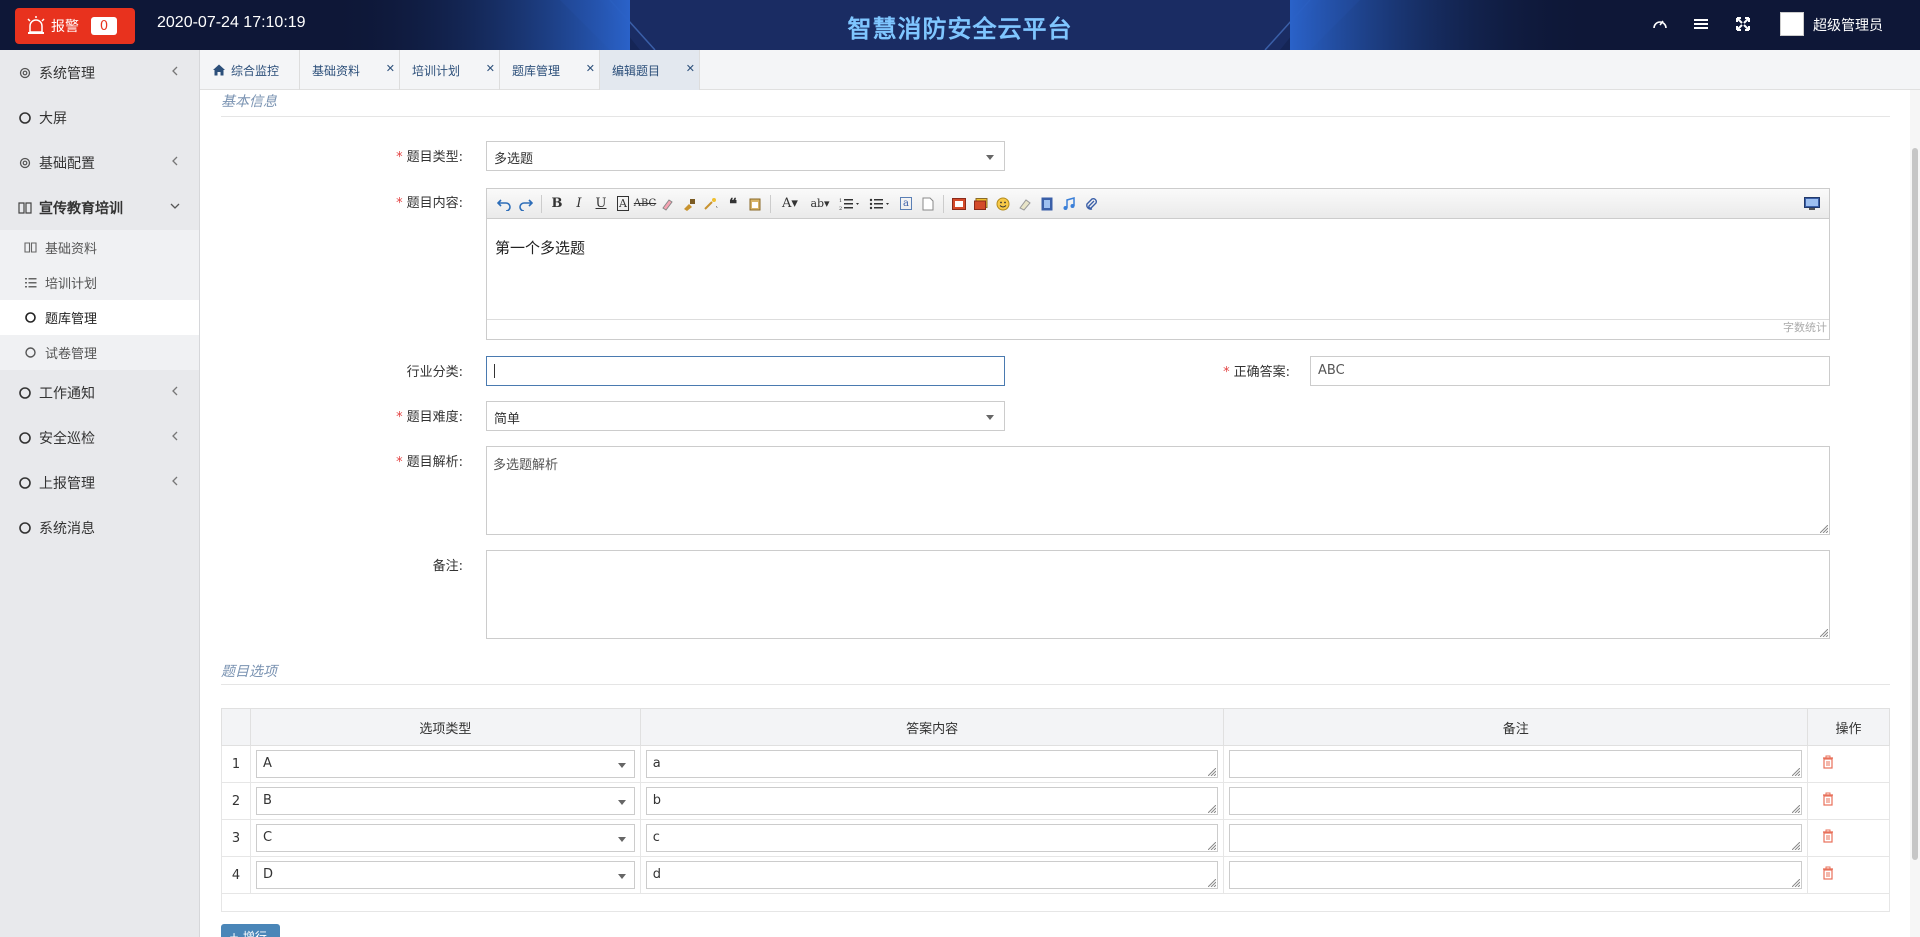  Describe the element at coordinates (99, 207) in the screenshot. I see `sidebar-item-education: 宣传教育培训` at that location.